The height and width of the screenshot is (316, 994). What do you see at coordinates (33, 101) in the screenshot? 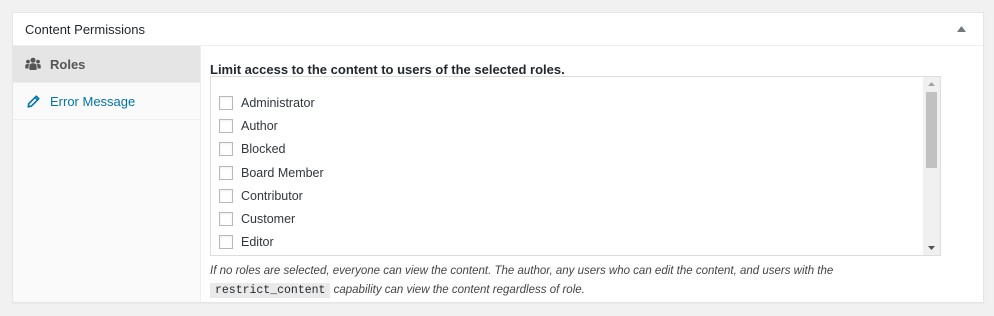
I see `pencil-icon` at bounding box center [33, 101].